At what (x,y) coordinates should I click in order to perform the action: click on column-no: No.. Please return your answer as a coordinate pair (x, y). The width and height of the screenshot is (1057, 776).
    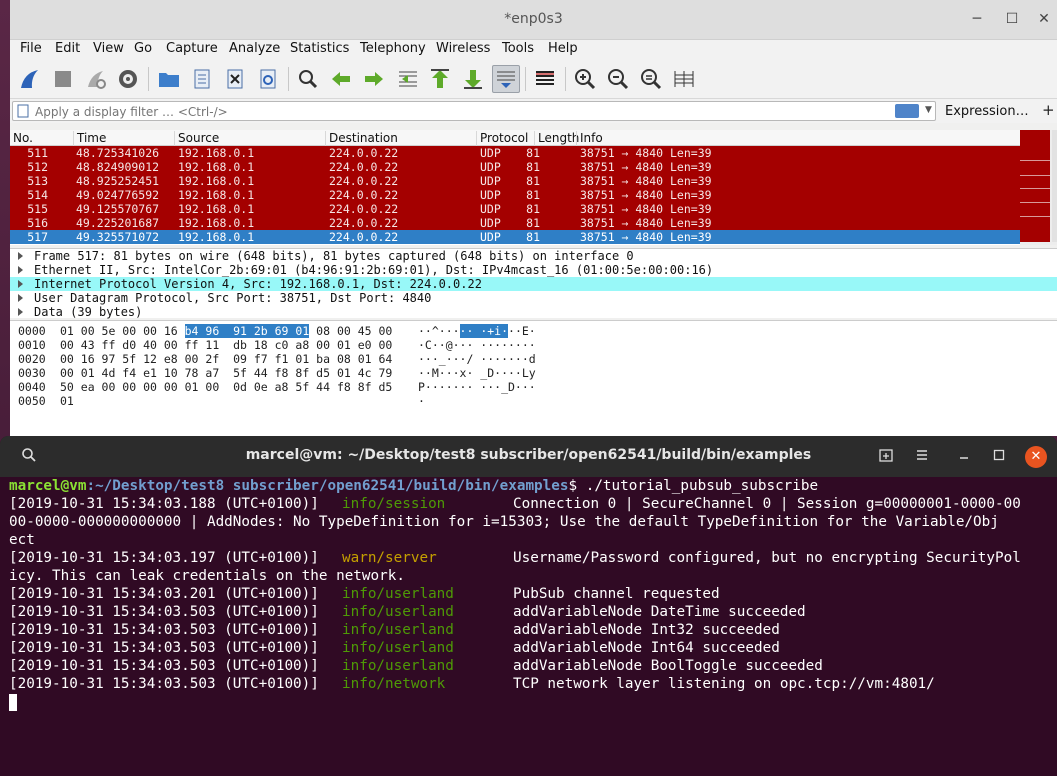
    Looking at the image, I should click on (21, 138).